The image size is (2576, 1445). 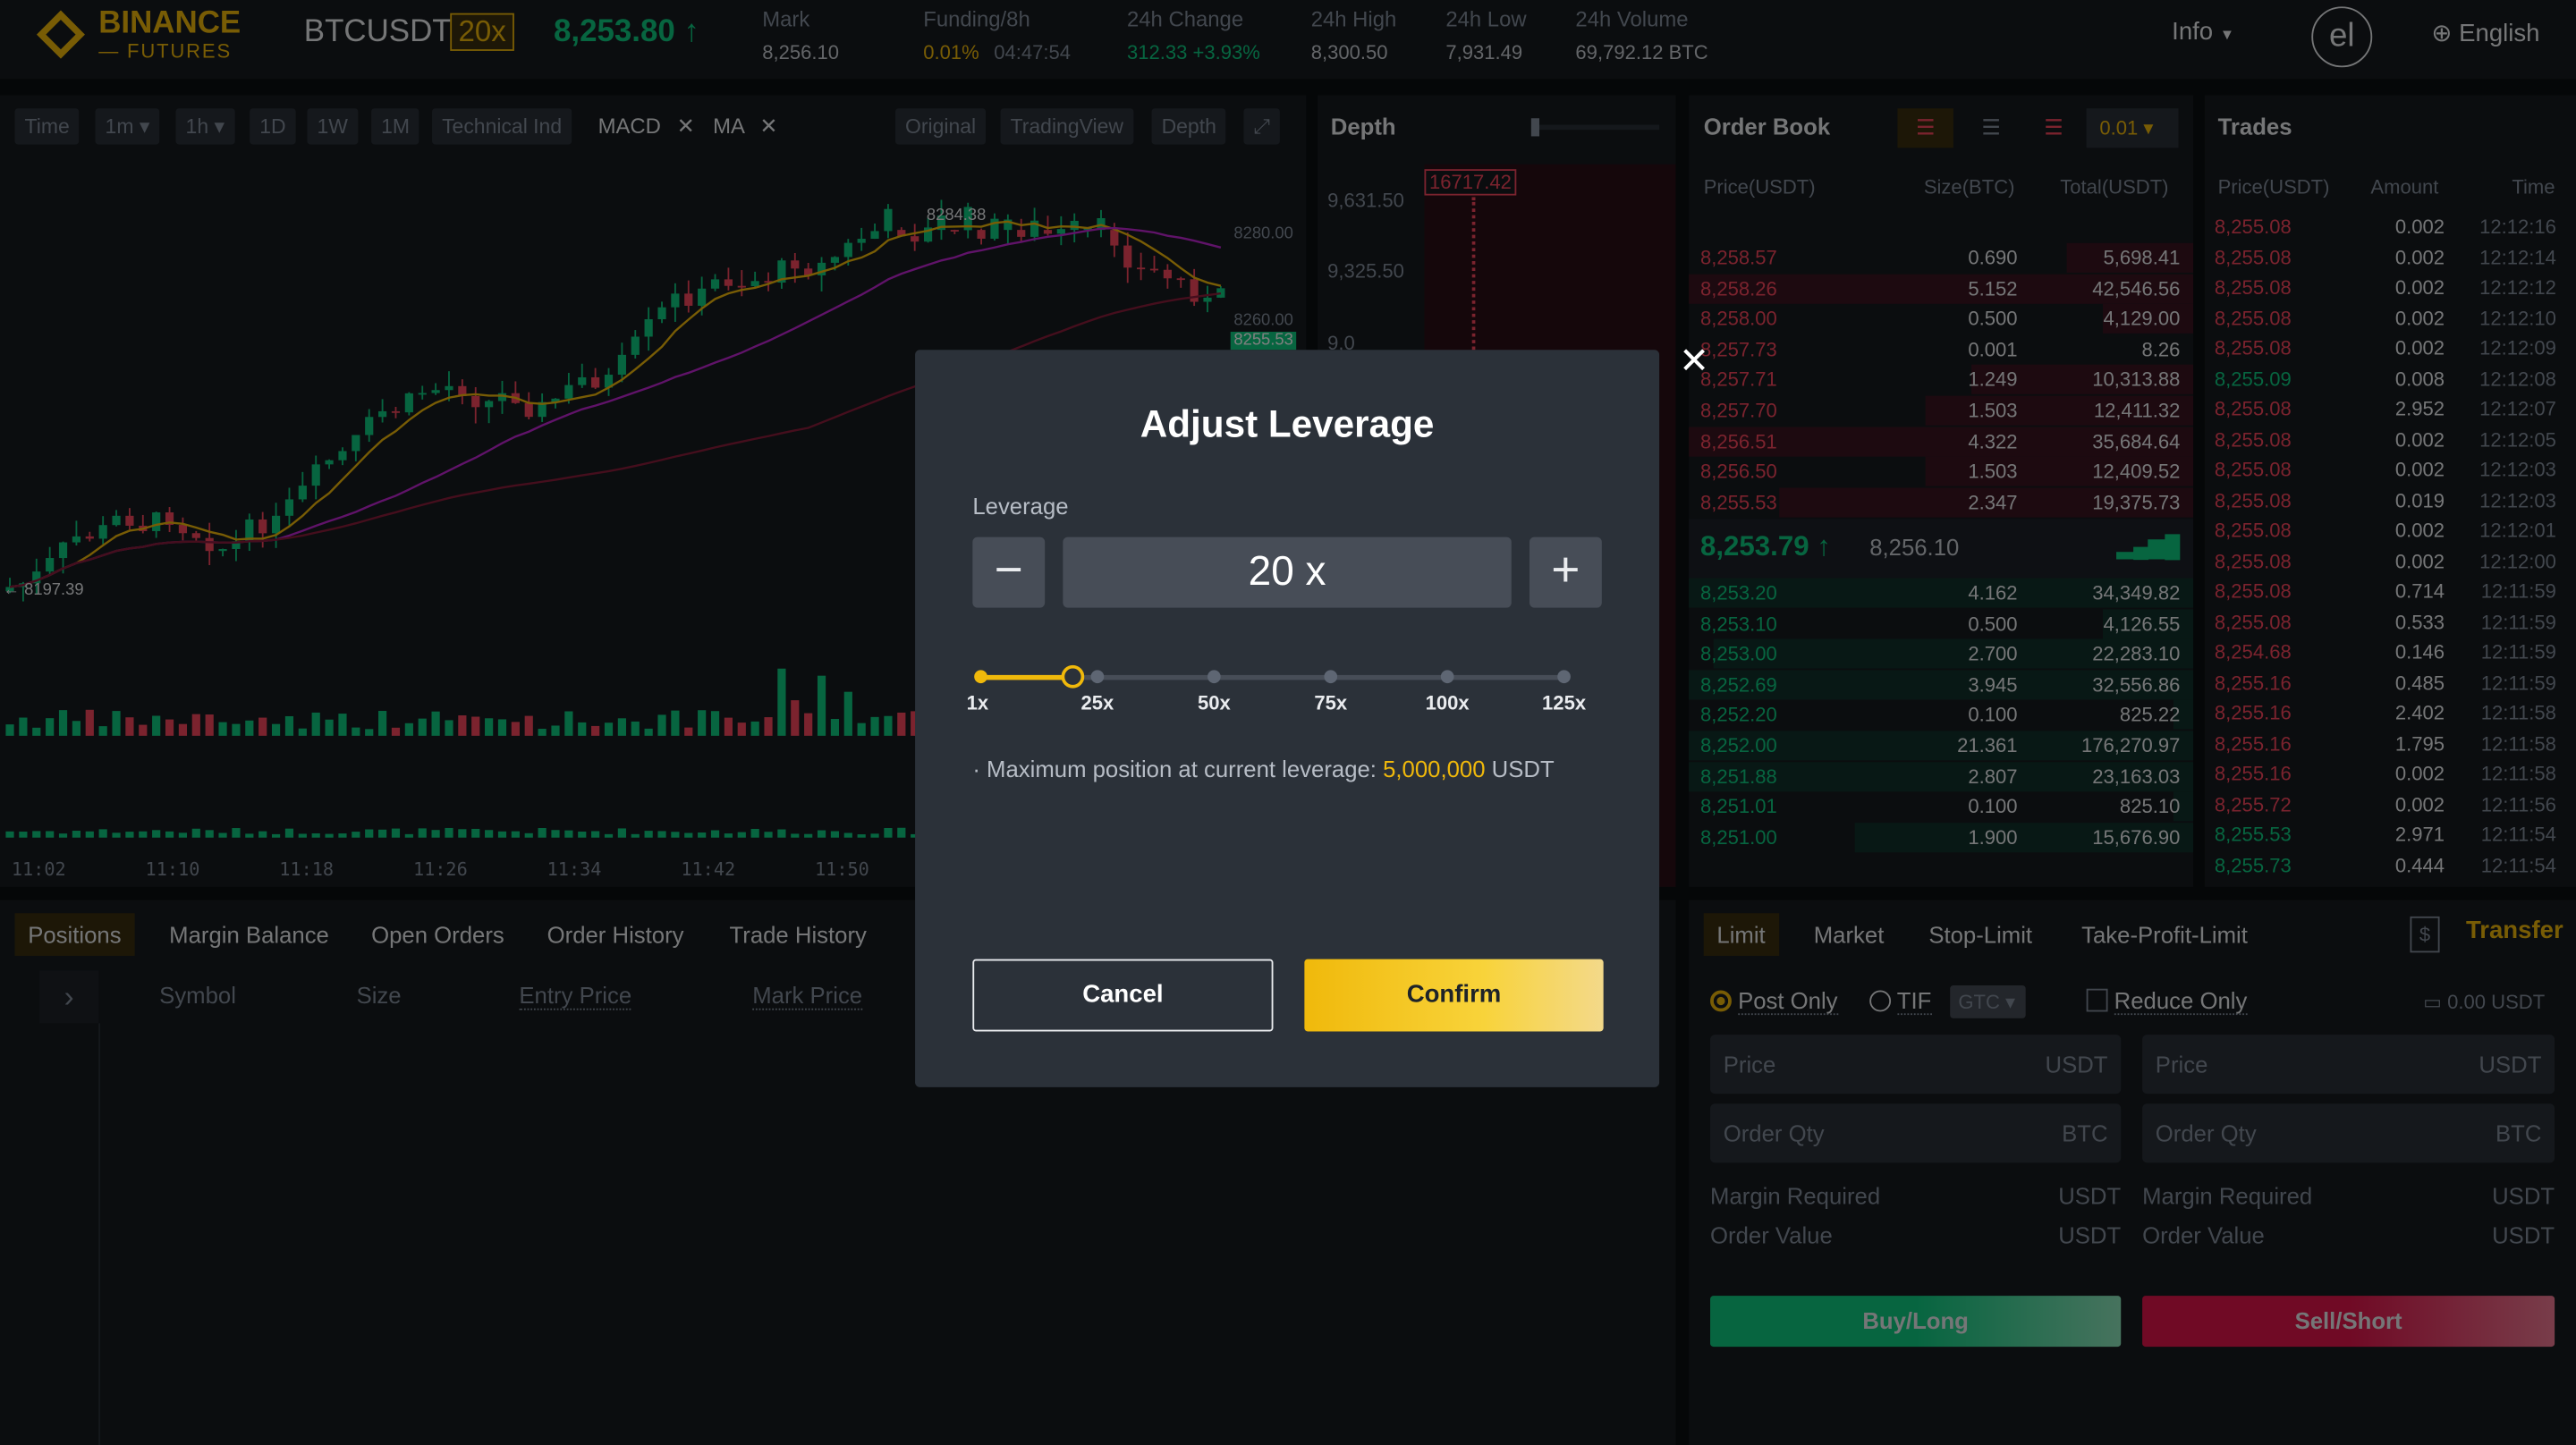 What do you see at coordinates (1520, 768) in the screenshot?
I see `max-position-unit: USDT` at bounding box center [1520, 768].